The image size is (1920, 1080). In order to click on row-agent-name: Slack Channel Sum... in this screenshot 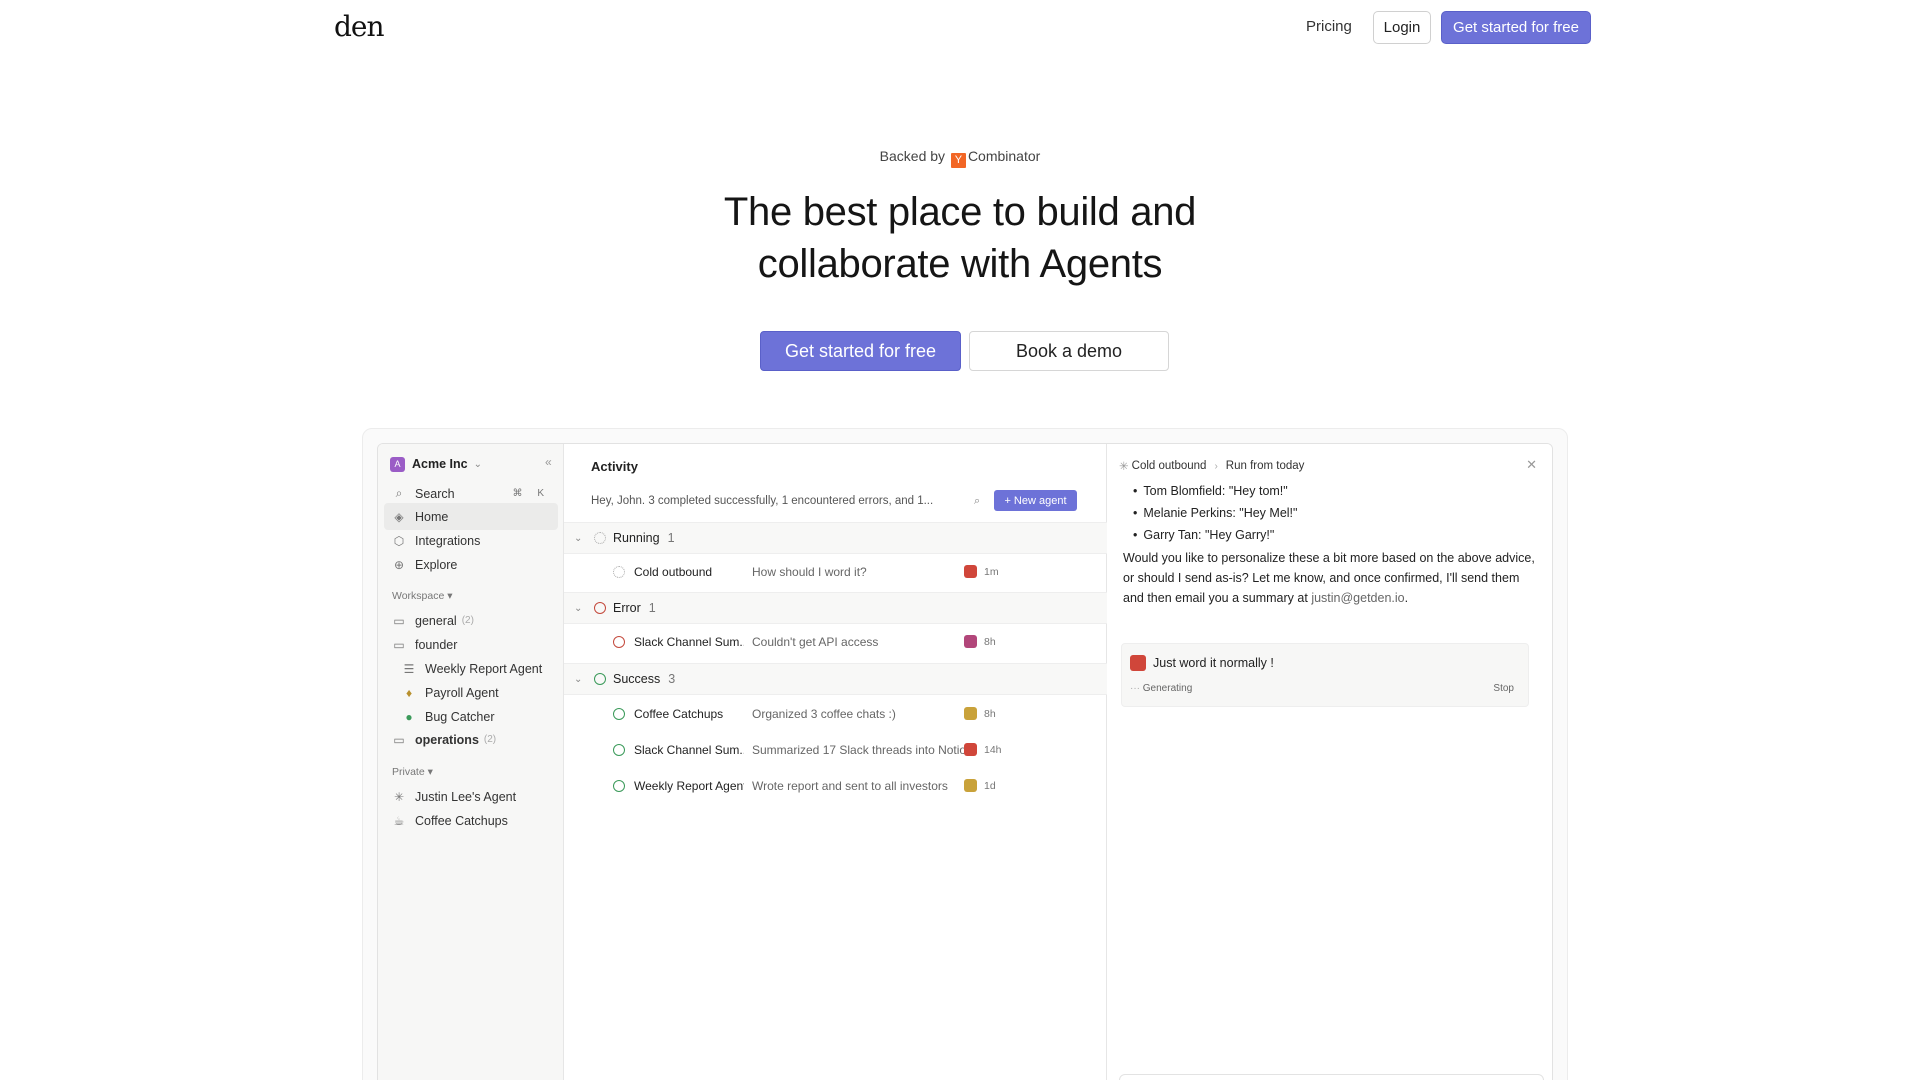, I will do `click(689, 641)`.